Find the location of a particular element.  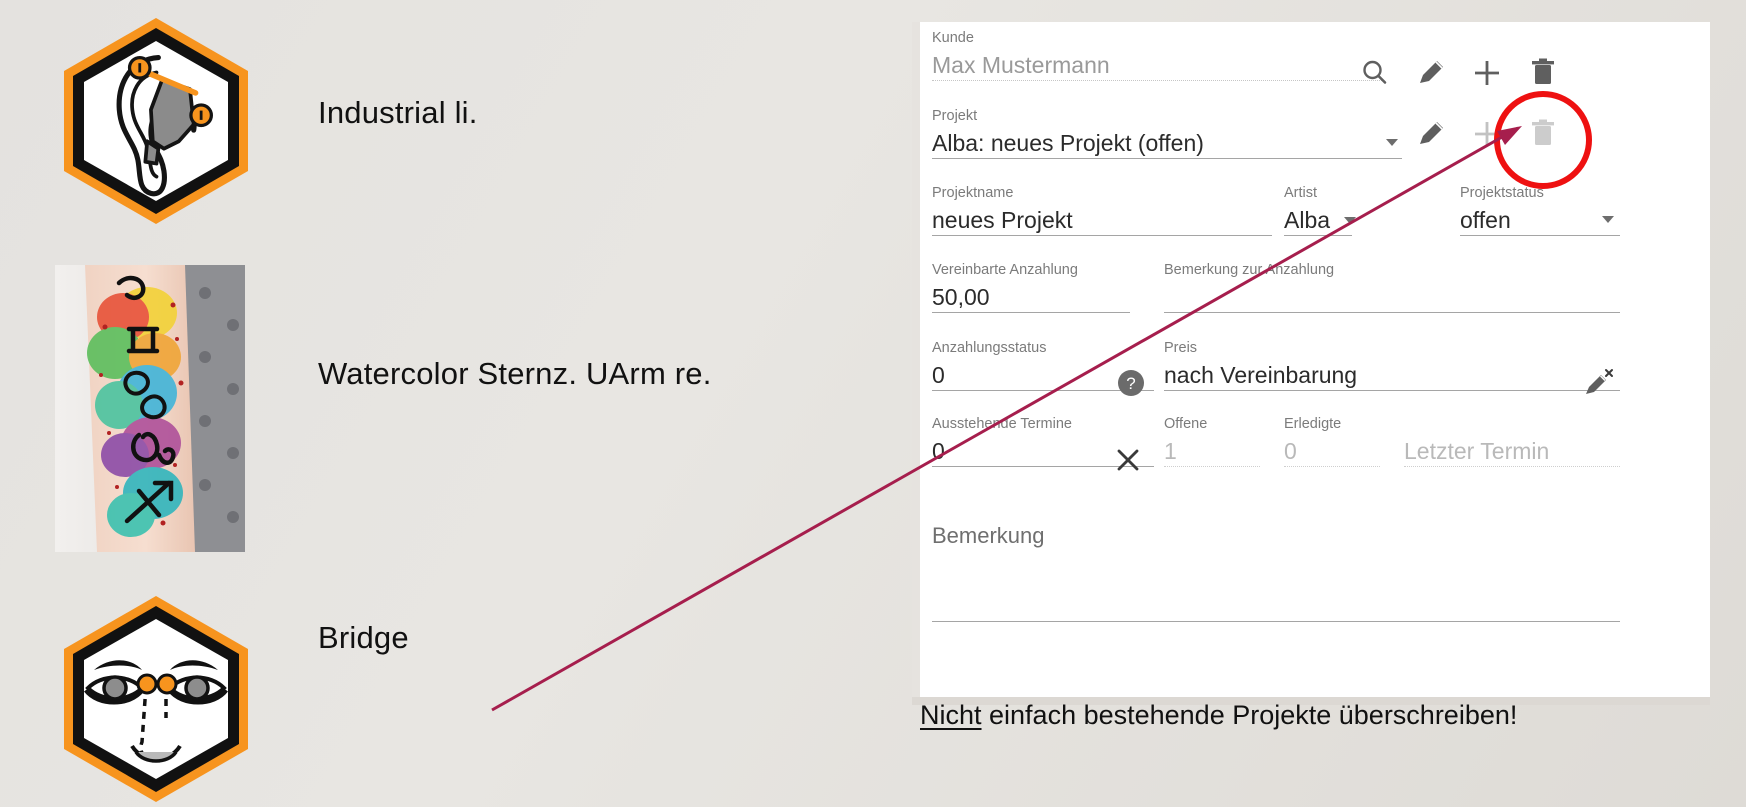

projekt-value-row: Alba: neues Projekt (offen) is located at coordinates (1167, 143).